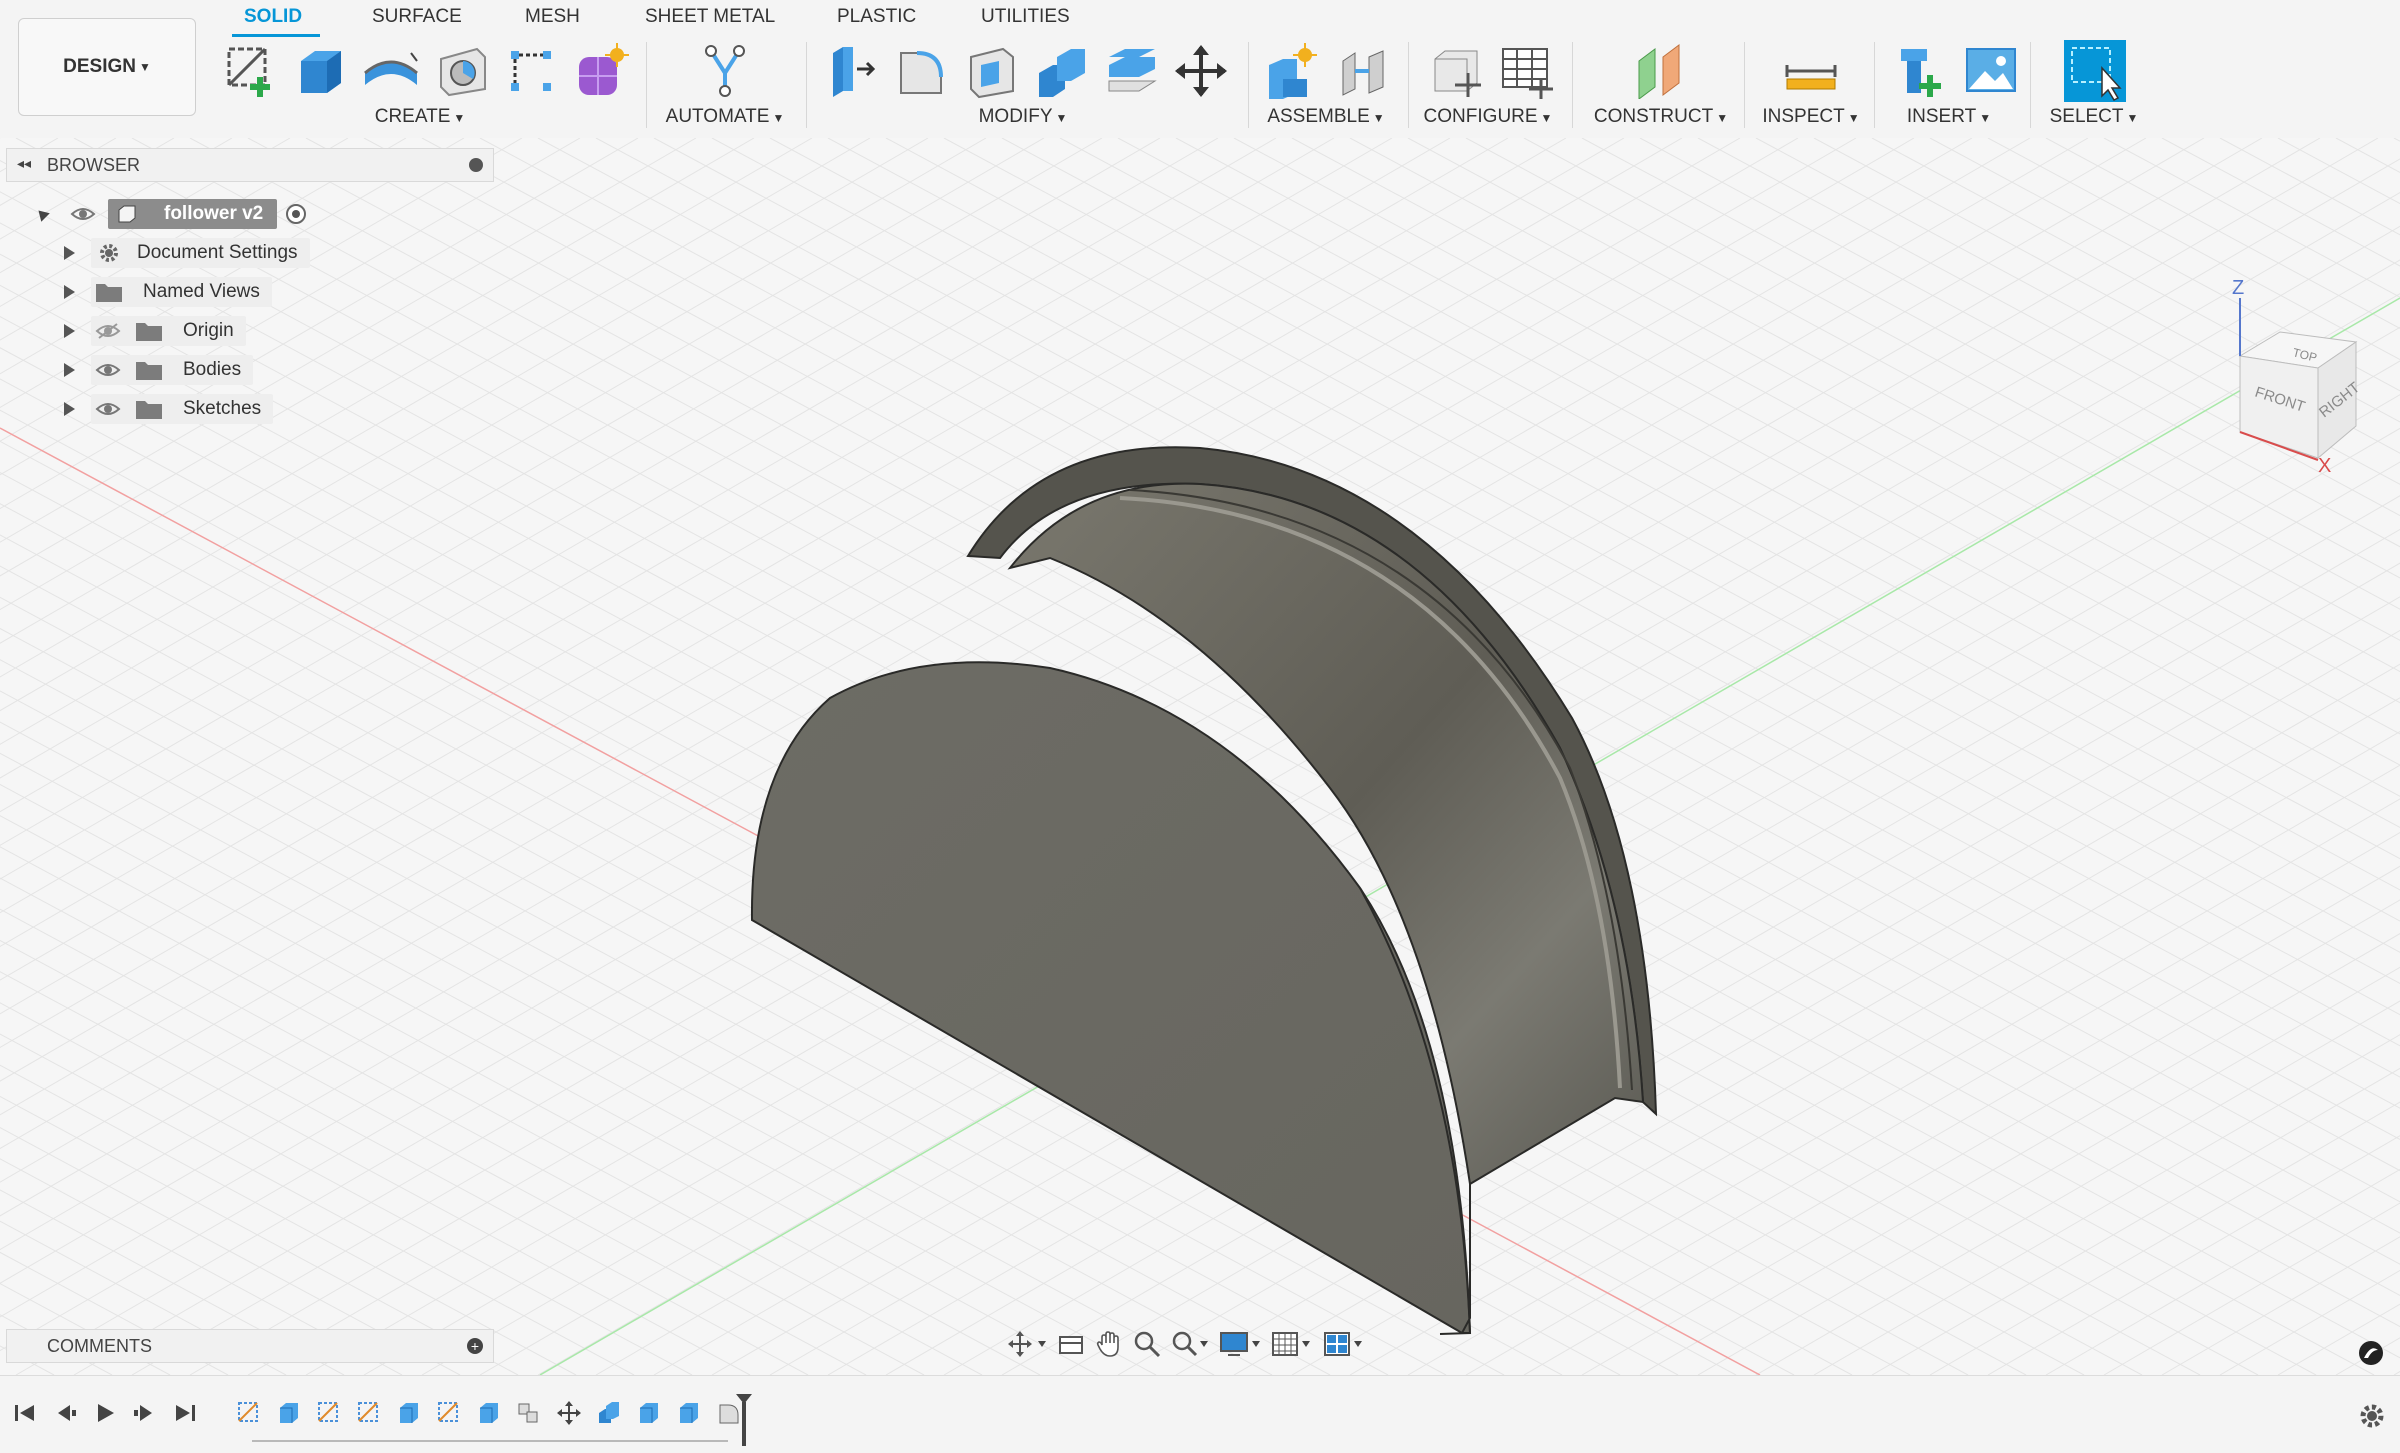 The height and width of the screenshot is (1453, 2400). I want to click on timeline-track, so click(490, 1441).